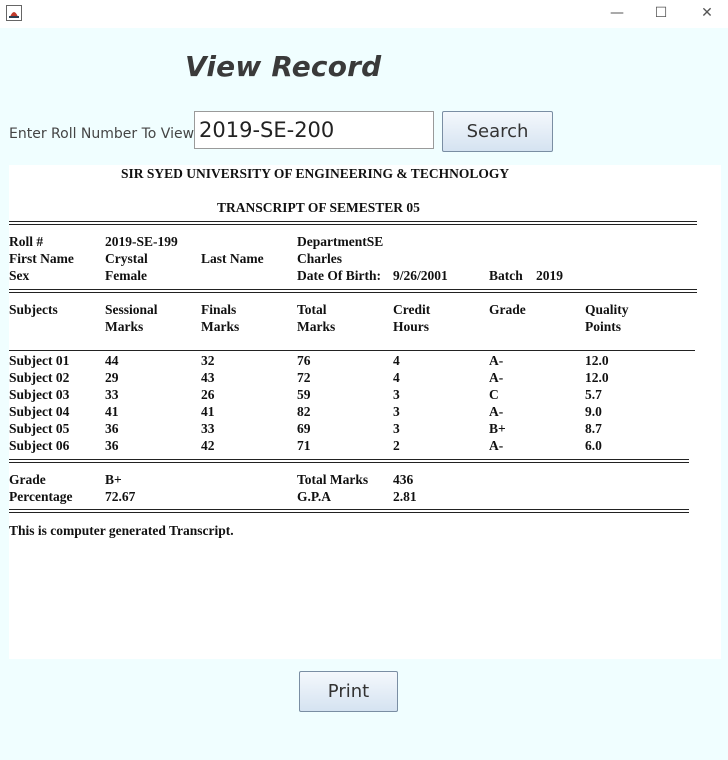 The height and width of the screenshot is (760, 728). Describe the element at coordinates (208, 394) in the screenshot. I see `table-cell: 26` at that location.